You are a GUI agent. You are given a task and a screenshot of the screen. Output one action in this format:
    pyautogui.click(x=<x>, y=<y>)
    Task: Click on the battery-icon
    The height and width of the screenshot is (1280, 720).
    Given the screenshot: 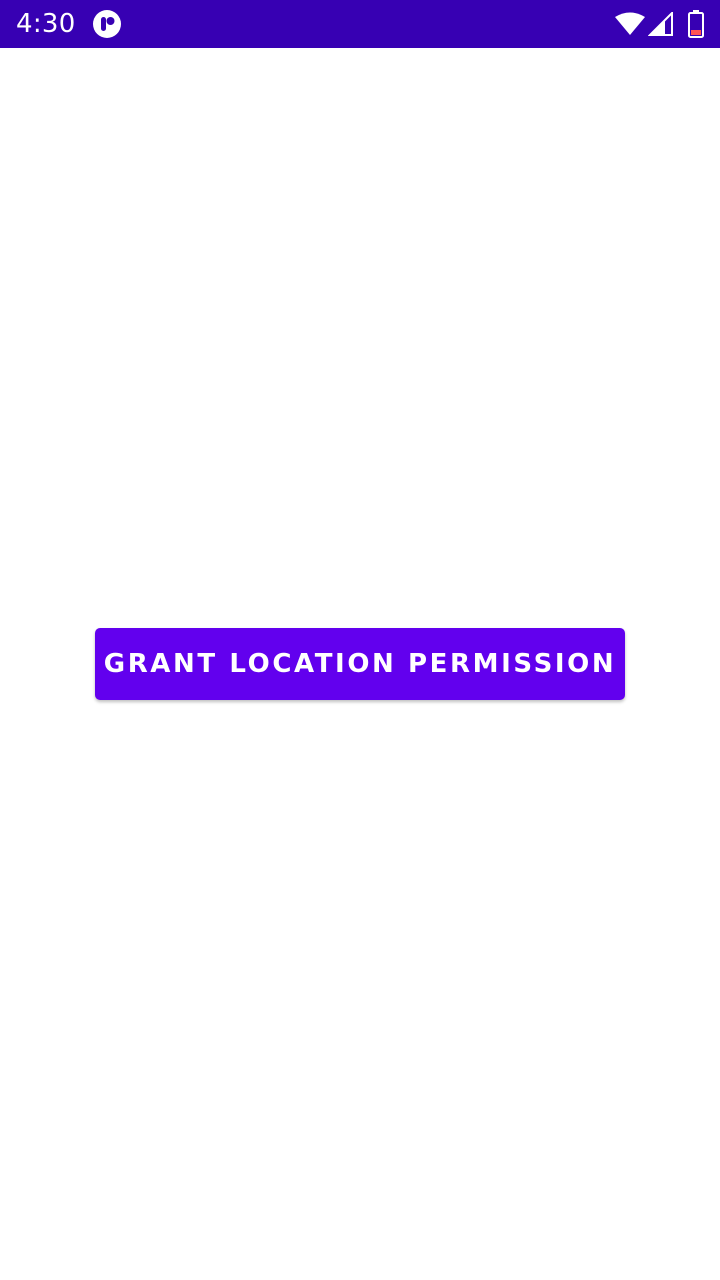 What is the action you would take?
    pyautogui.click(x=696, y=24)
    